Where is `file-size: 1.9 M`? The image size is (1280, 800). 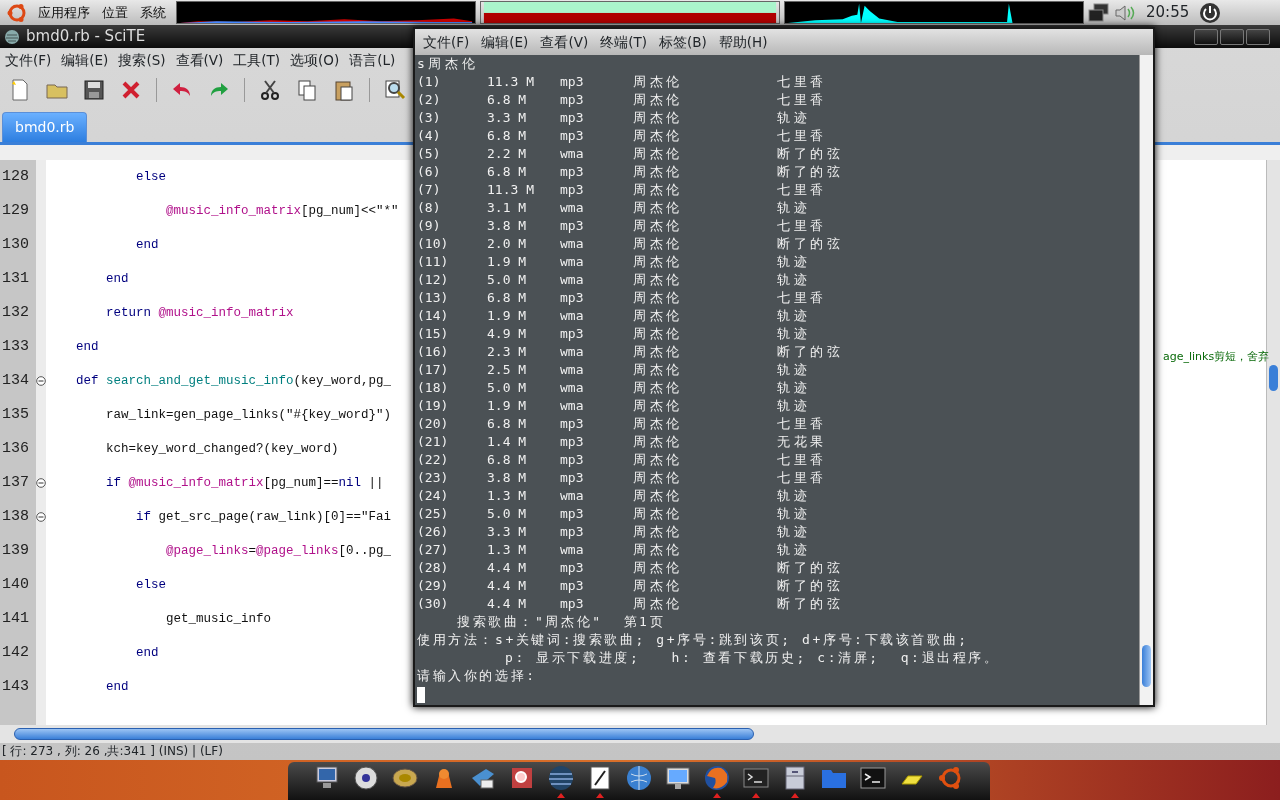
file-size: 1.9 M is located at coordinates (507, 405).